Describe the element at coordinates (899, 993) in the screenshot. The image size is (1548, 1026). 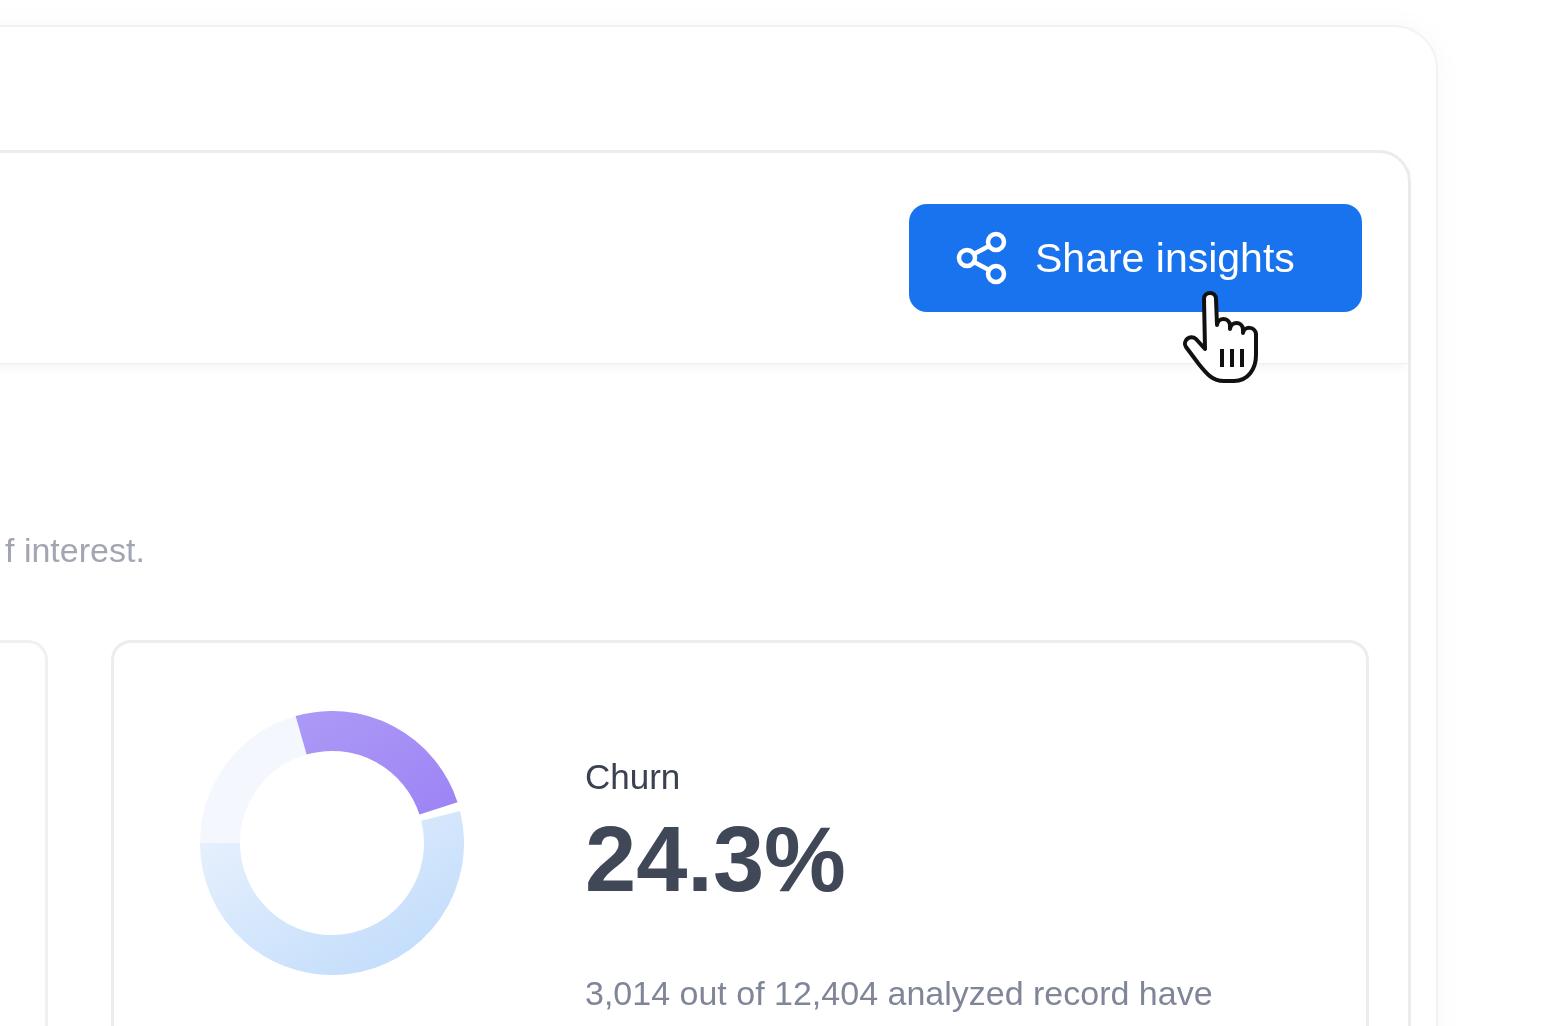
I see `metric-note: 3,014 out of 12,404 analyzed record have` at that location.